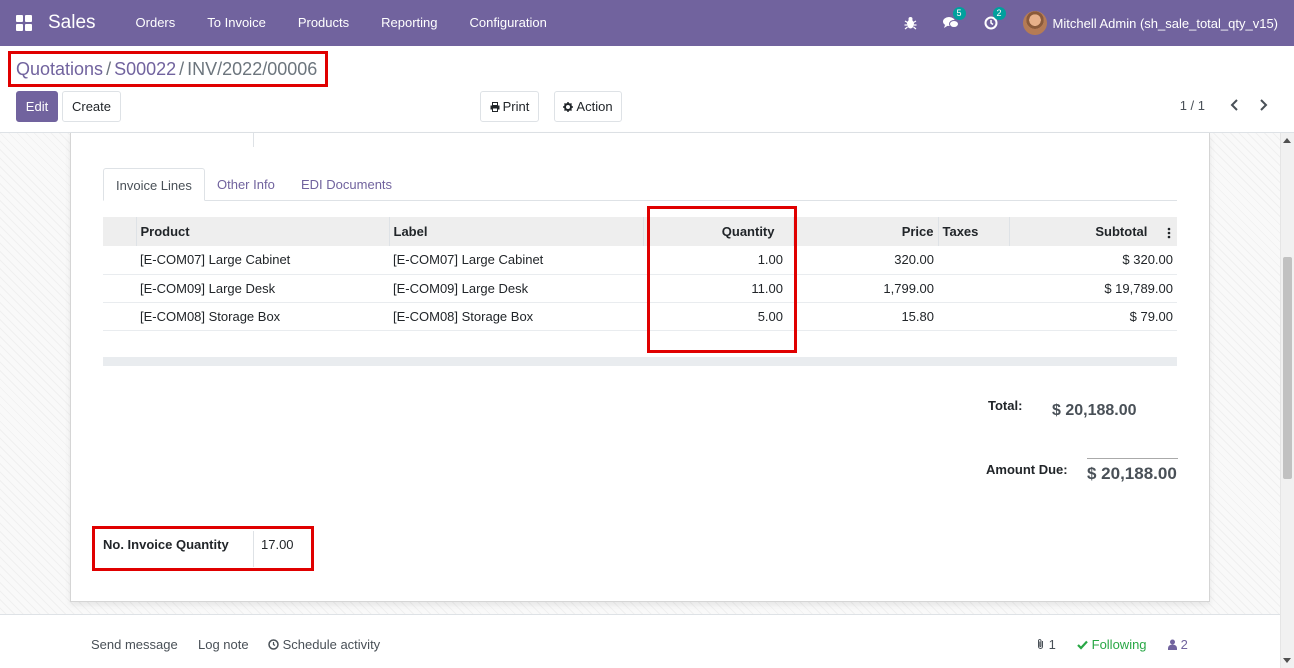 The width and height of the screenshot is (1294, 668). I want to click on optional-columns-kebab-icon, so click(1169, 233).